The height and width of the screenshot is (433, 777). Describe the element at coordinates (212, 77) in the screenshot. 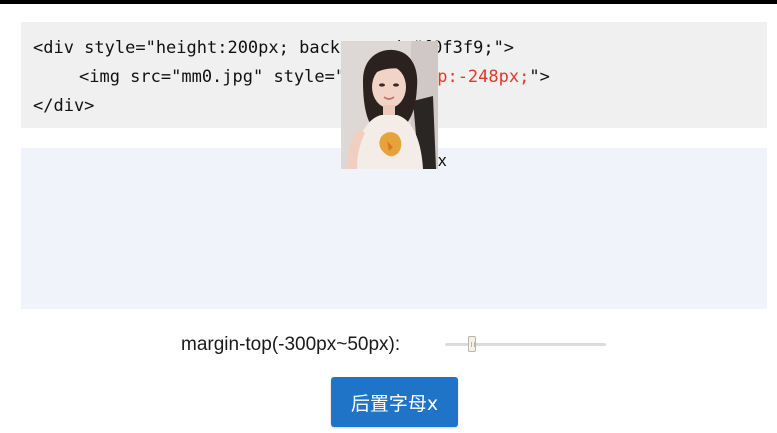

I see `code-line-2-prefix: <img src="mm0.jpg" style="` at that location.